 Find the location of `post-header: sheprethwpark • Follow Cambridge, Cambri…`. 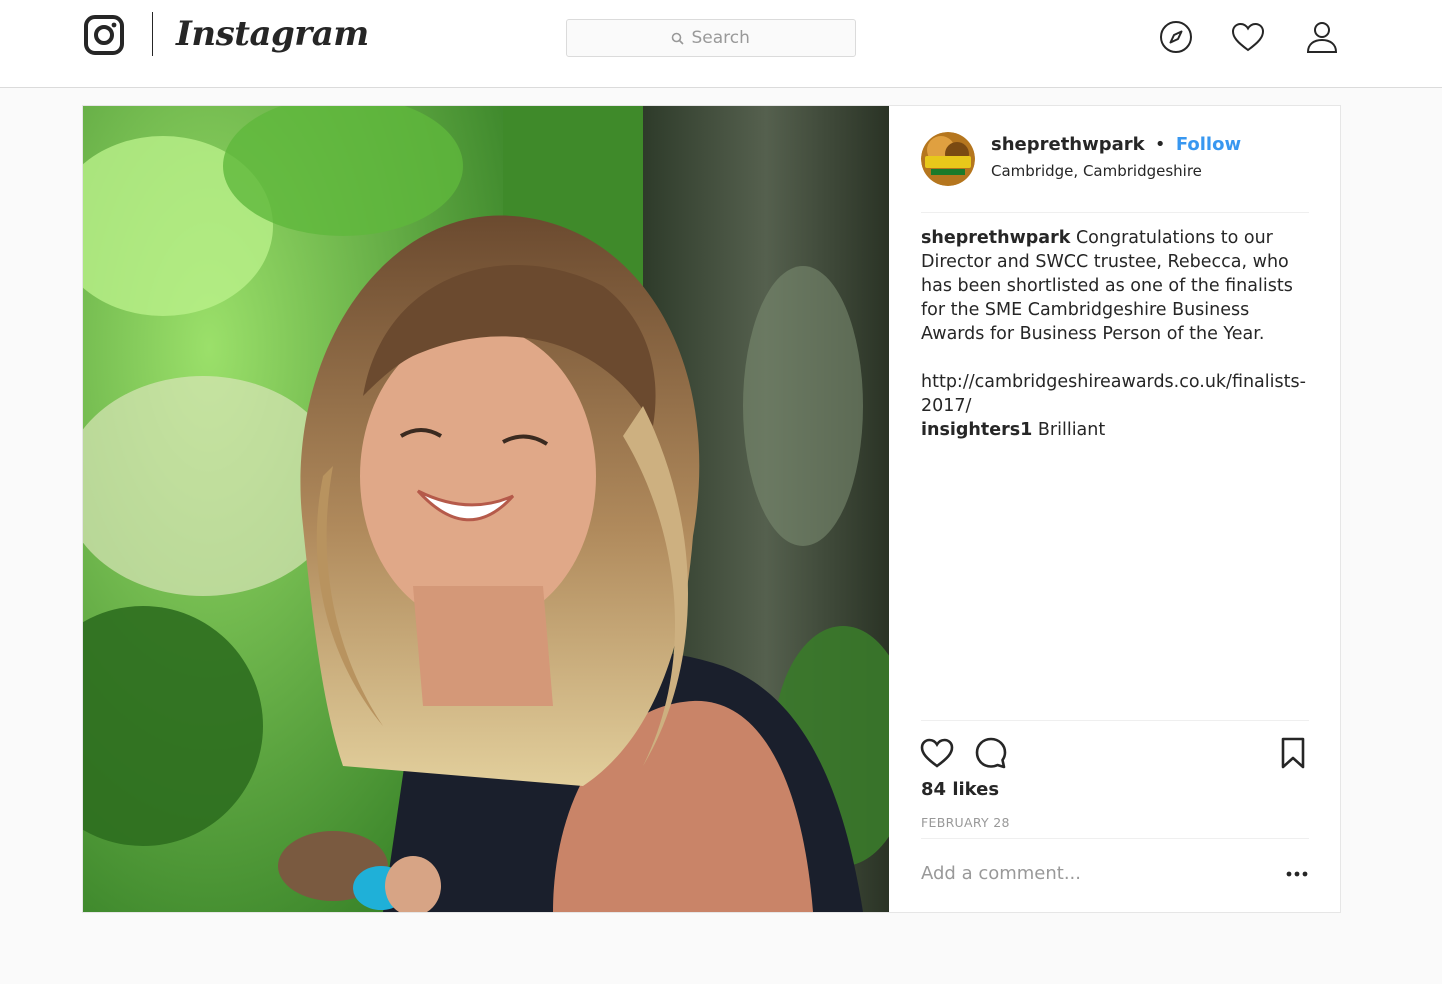

post-header: sheprethwpark • Follow Cambridge, Cambri… is located at coordinates (1115, 171).